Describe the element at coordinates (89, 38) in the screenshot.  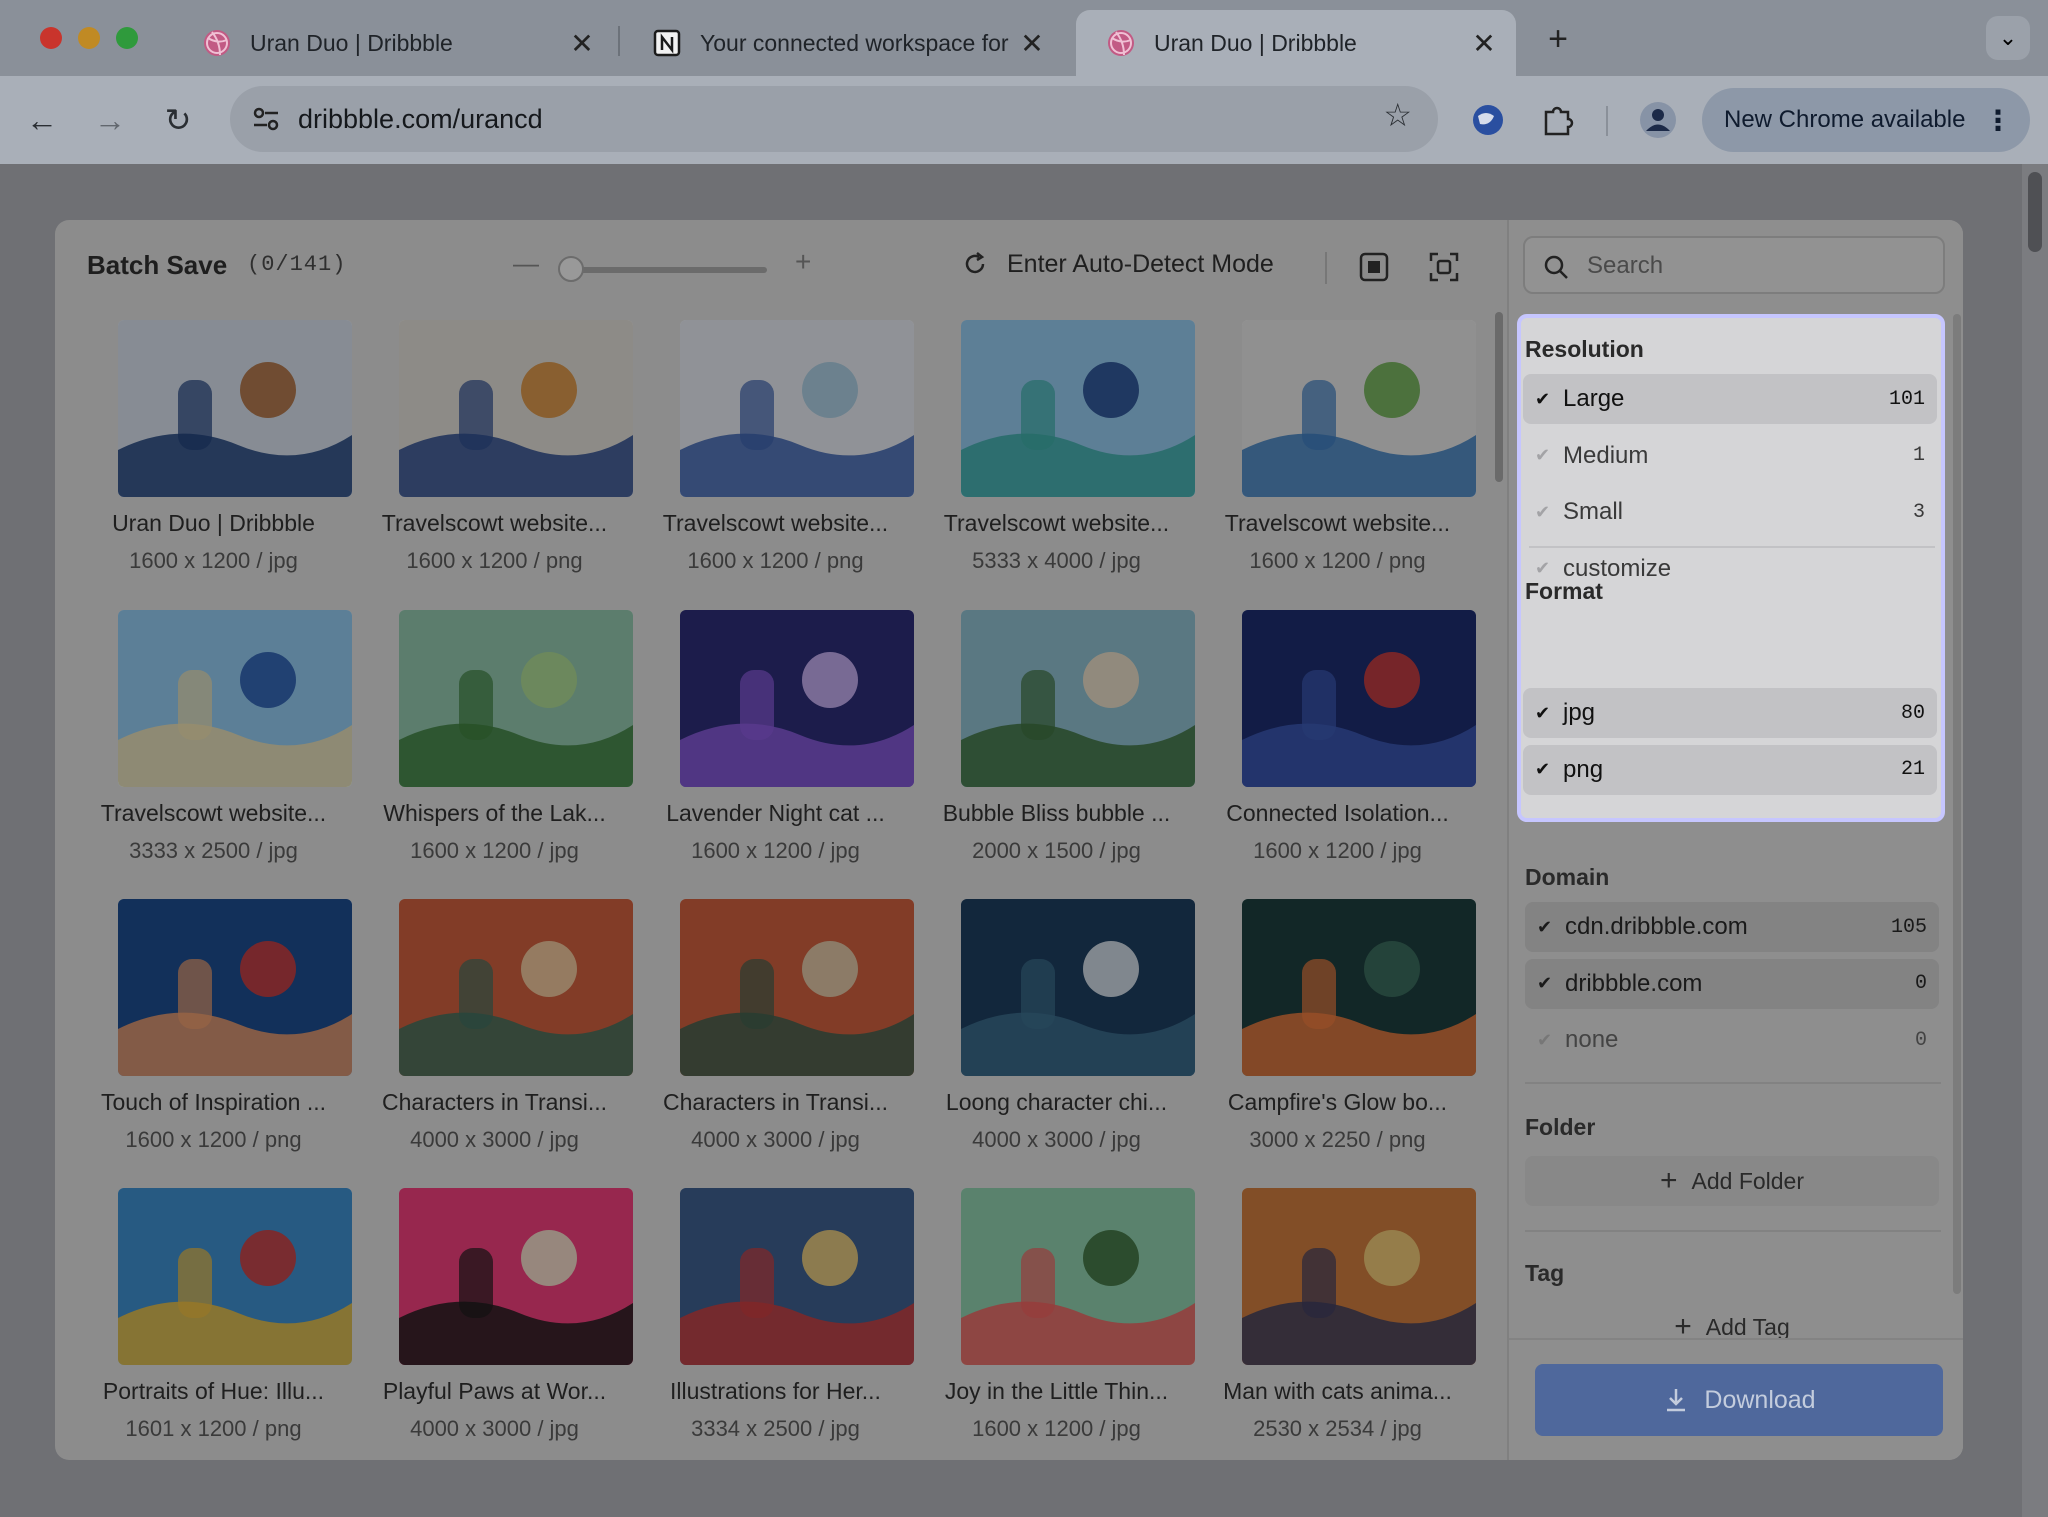
I see `minimize-window-button` at that location.